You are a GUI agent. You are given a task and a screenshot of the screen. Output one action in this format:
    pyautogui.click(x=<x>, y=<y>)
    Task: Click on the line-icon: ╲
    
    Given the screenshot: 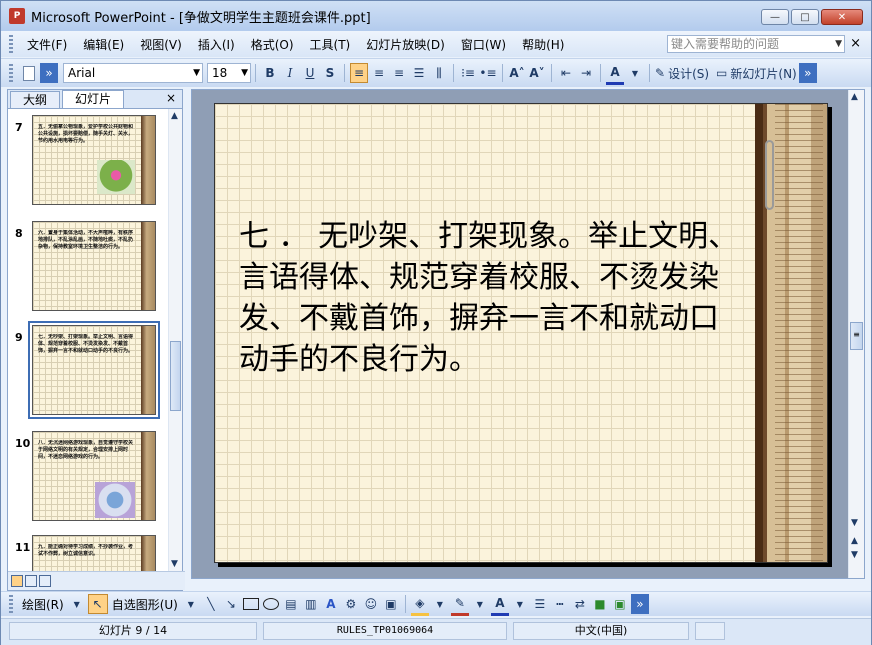 What is the action you would take?
    pyautogui.click(x=211, y=604)
    